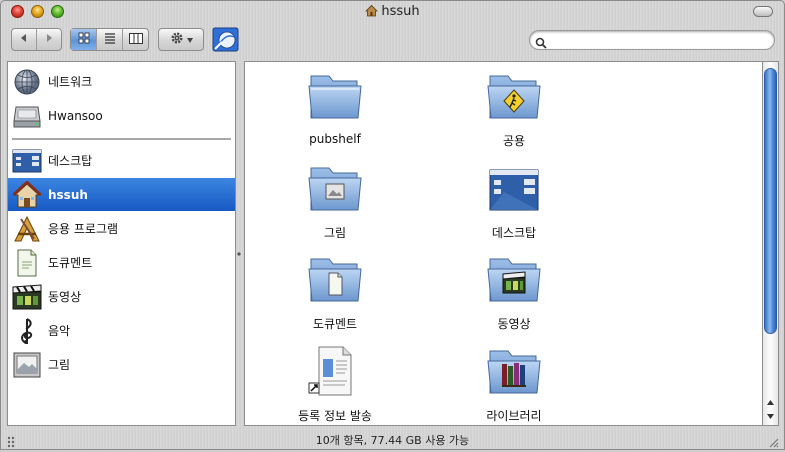 The width and height of the screenshot is (785, 452). What do you see at coordinates (59, 365) in the screenshot?
I see `sidebar-item-label: 그림` at bounding box center [59, 365].